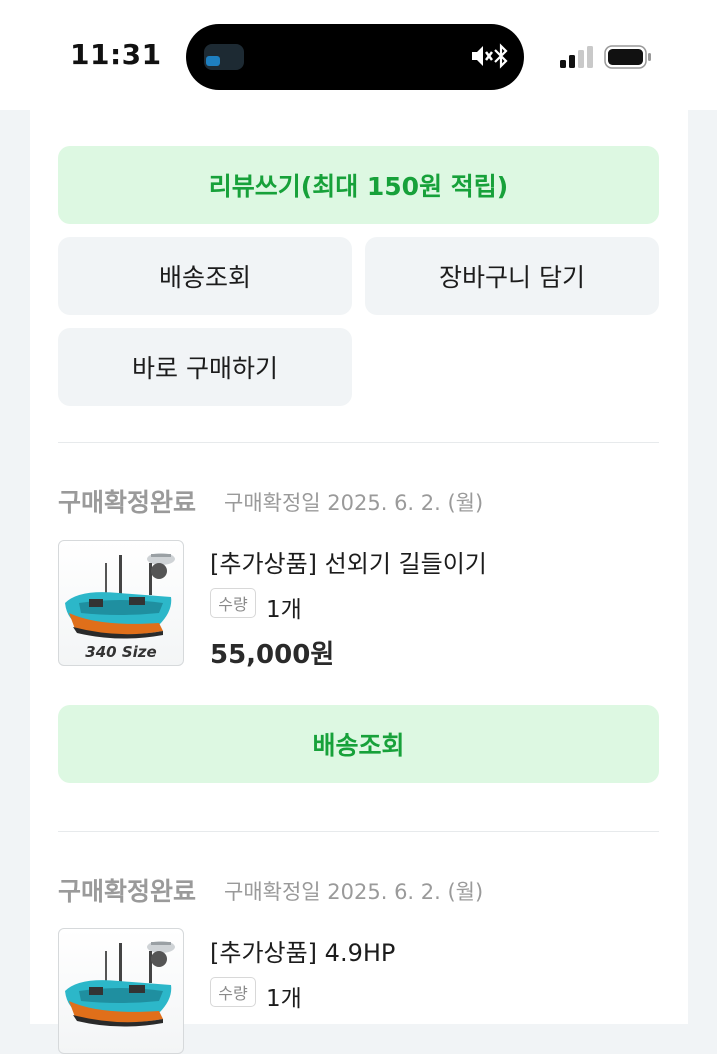  I want to click on status-bar: 11:31, so click(358, 55).